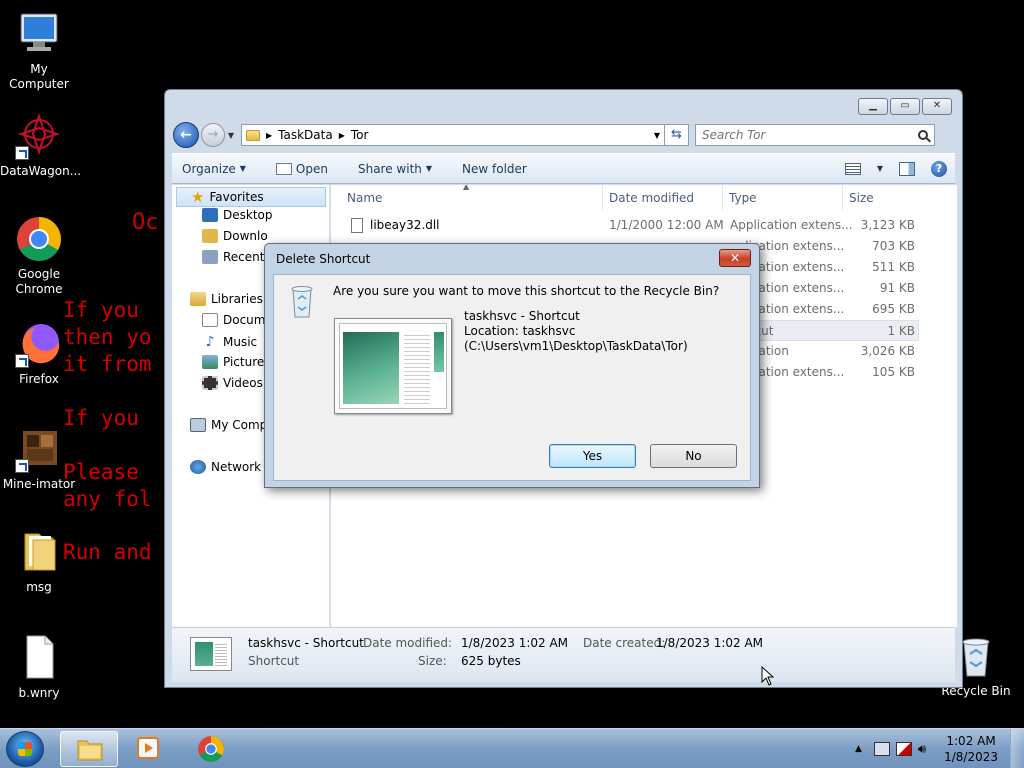 The height and width of the screenshot is (768, 1024). What do you see at coordinates (432, 661) in the screenshot?
I see `details-size-label: Size:` at bounding box center [432, 661].